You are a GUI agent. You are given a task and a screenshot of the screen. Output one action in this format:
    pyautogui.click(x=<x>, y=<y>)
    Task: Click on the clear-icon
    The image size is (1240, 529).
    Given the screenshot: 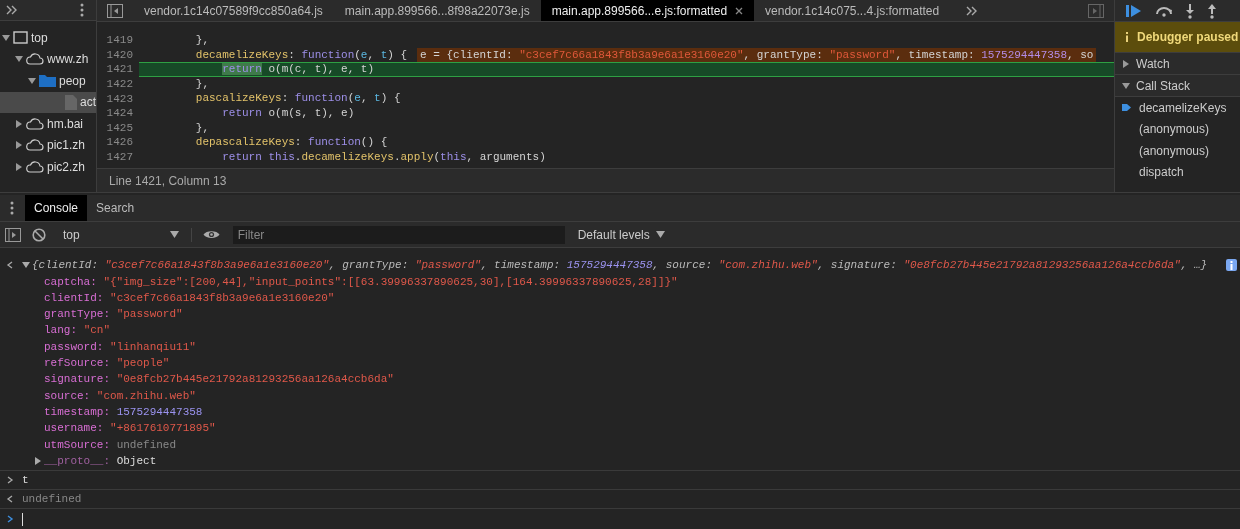 What is the action you would take?
    pyautogui.click(x=39, y=234)
    